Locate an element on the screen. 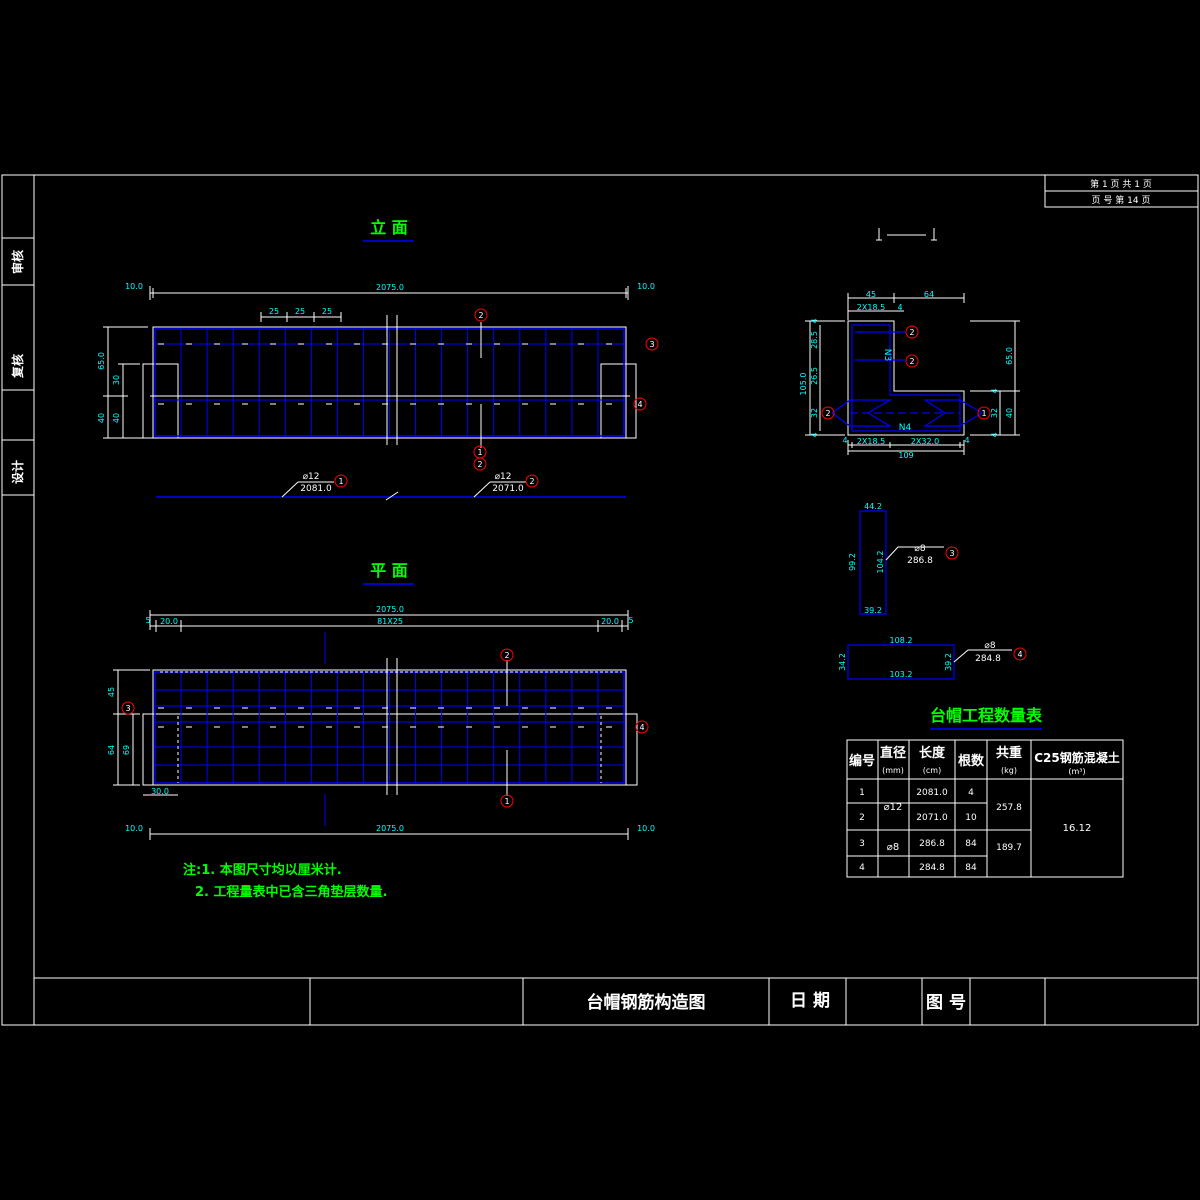 This screenshot has width=1200, height=1200. plan-dim-20-left: 20.0 is located at coordinates (169, 621).